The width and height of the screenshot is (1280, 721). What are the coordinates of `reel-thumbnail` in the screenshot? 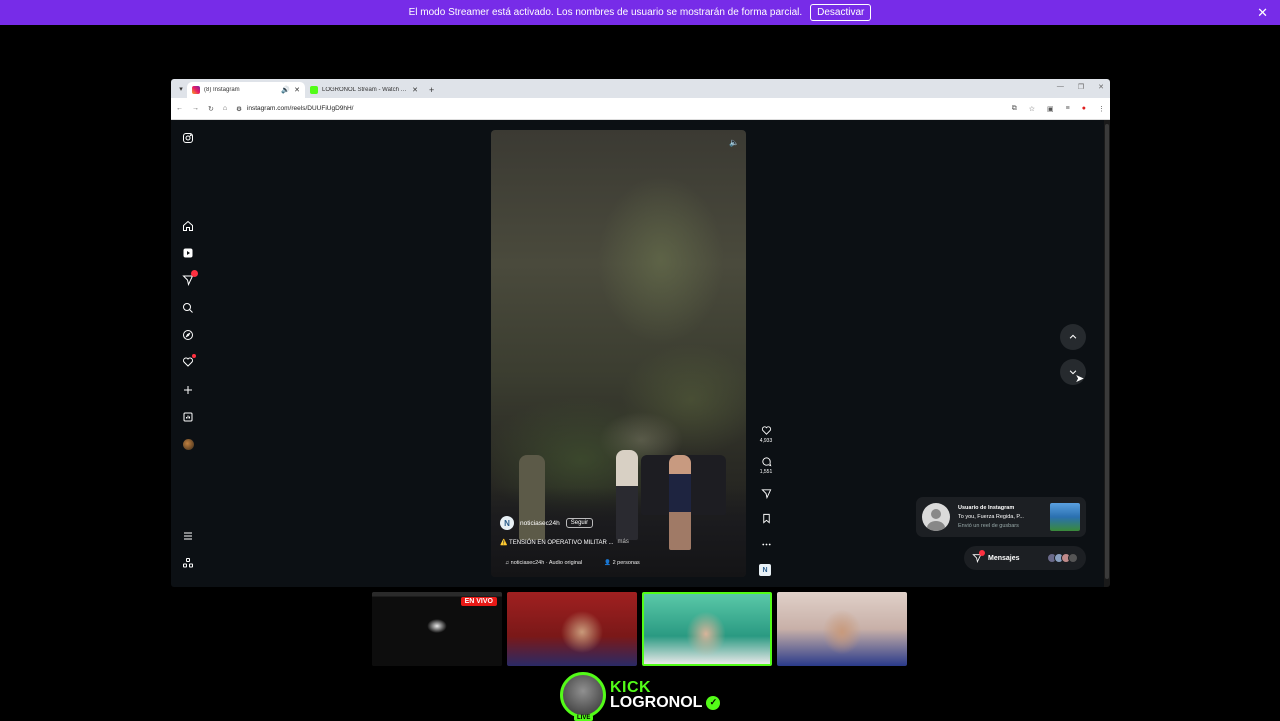 It's located at (1065, 517).